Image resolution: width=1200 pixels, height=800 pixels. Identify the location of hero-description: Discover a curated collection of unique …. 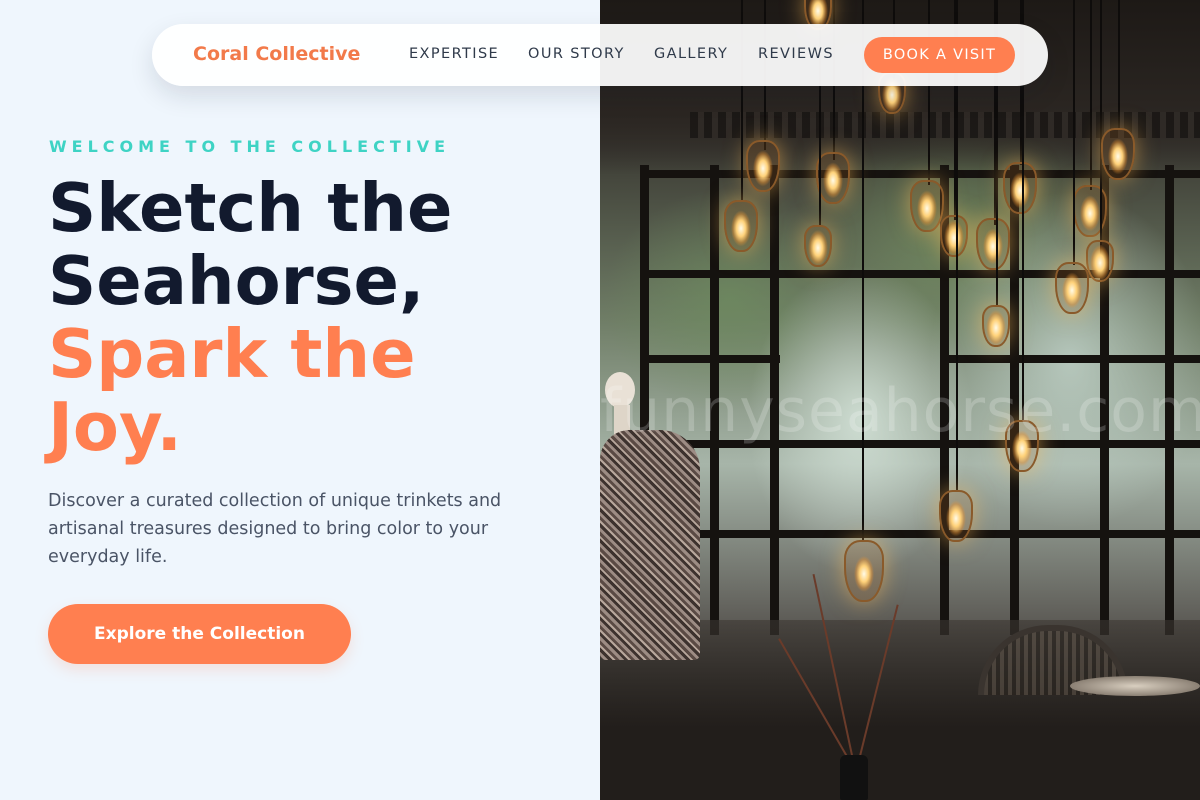
(275, 529).